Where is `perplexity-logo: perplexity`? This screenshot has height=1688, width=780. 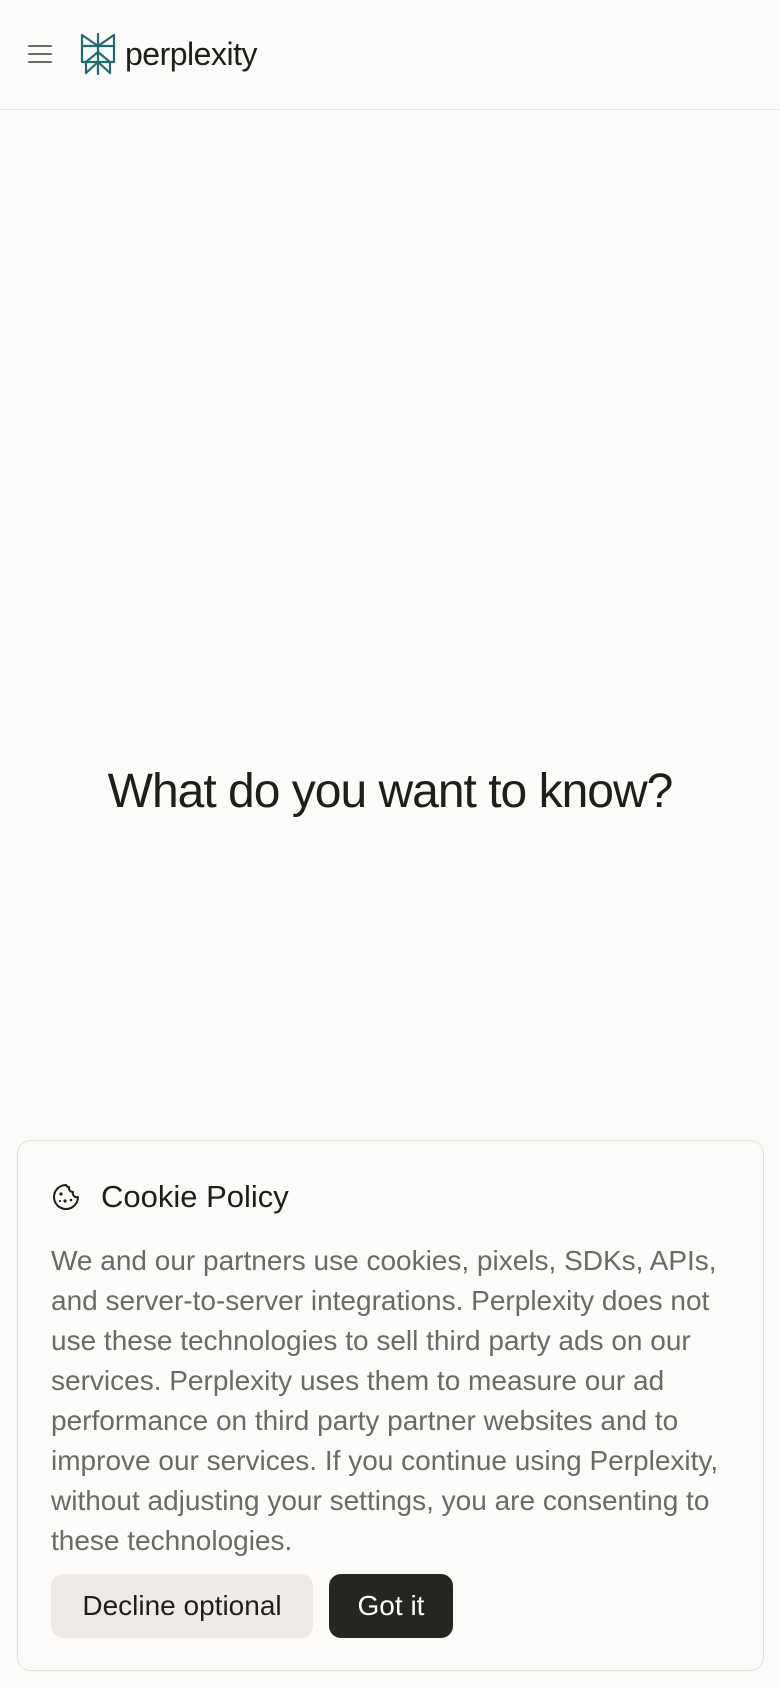
perplexity-logo: perplexity is located at coordinates (168, 54).